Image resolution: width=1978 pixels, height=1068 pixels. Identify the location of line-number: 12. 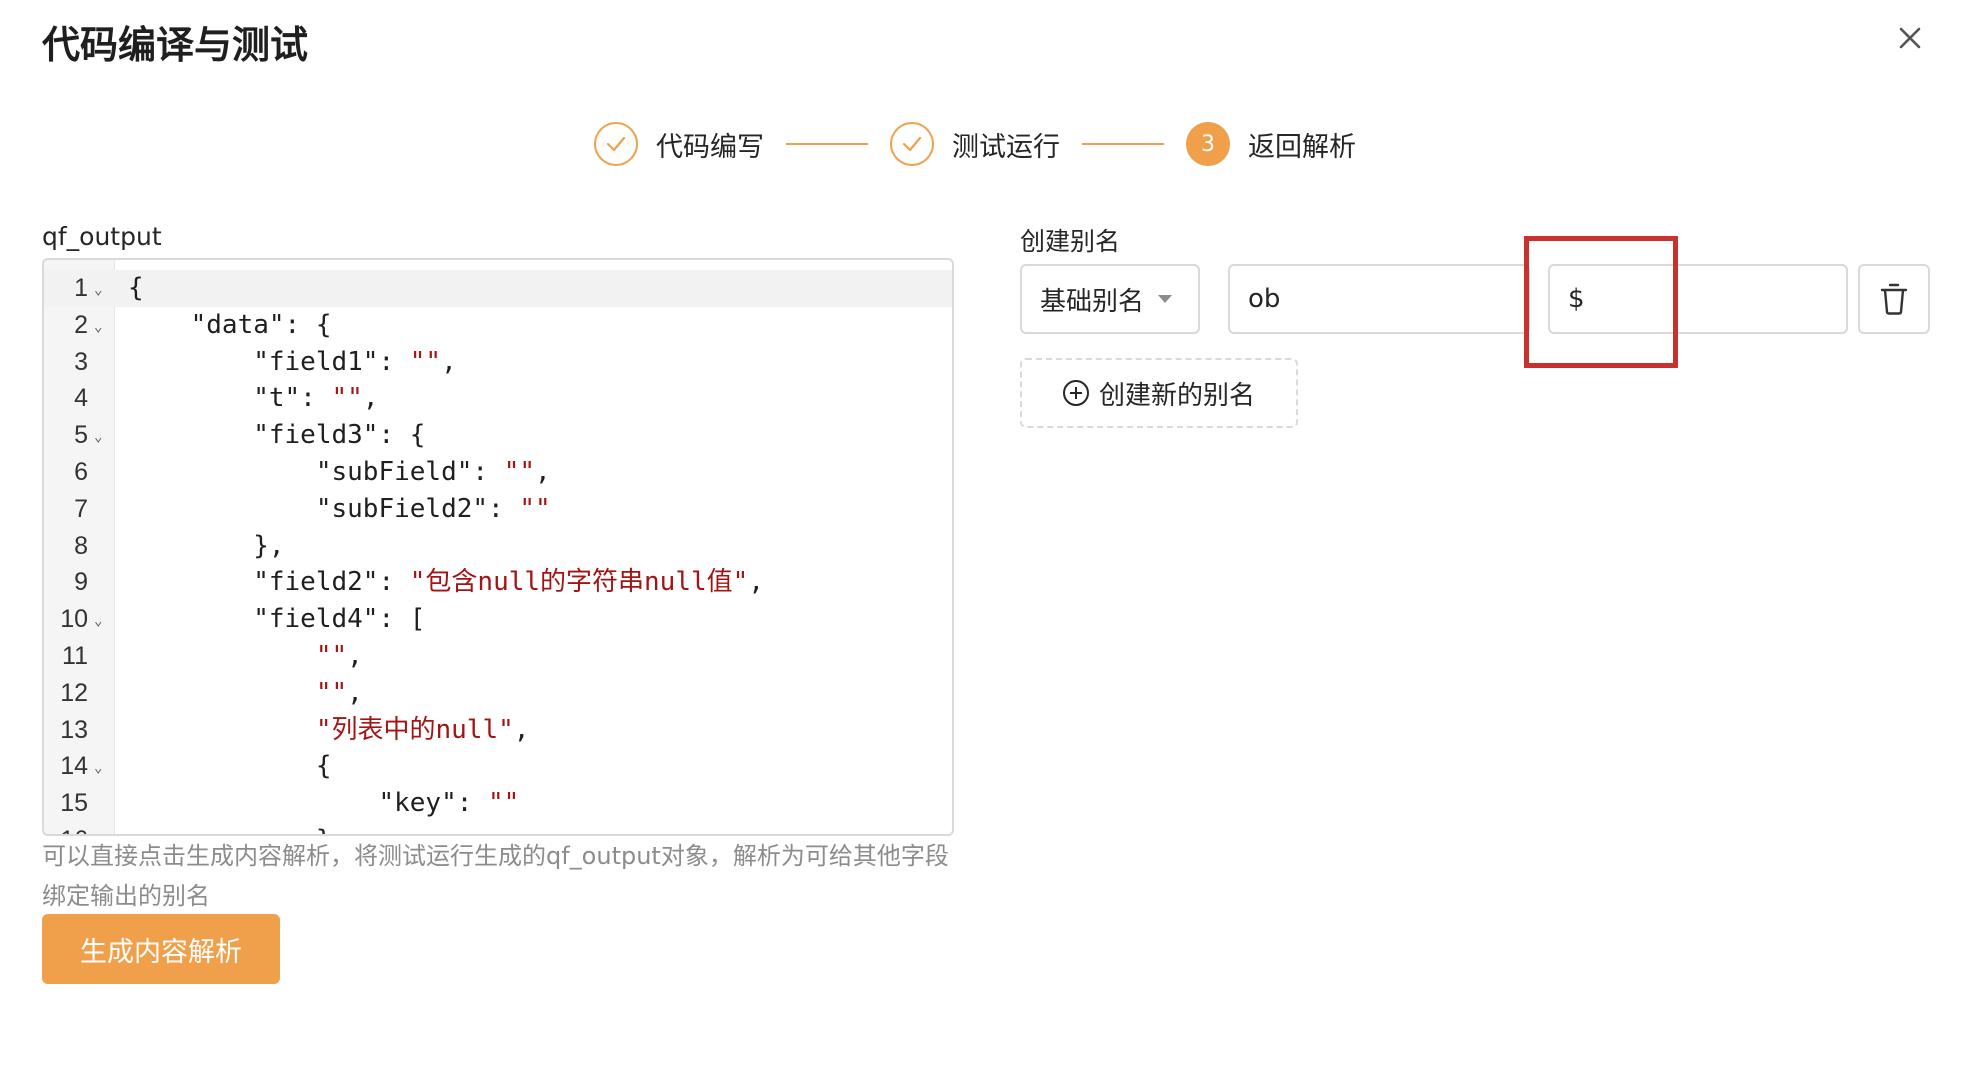
(74, 692).